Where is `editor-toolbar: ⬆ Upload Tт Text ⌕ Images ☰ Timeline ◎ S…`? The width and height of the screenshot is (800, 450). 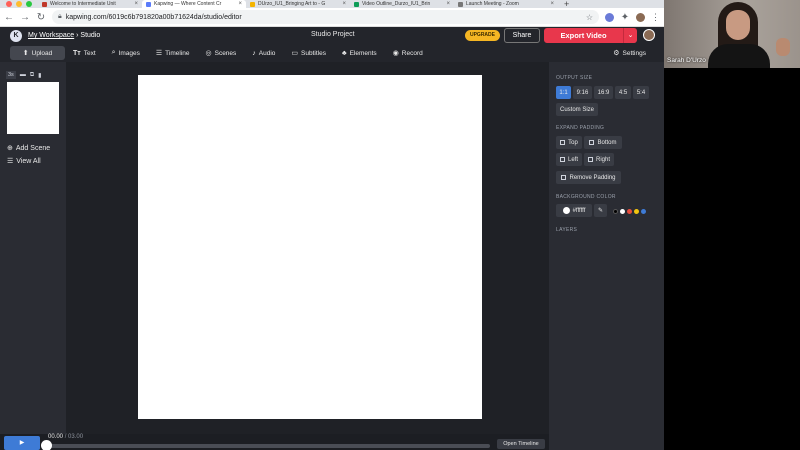
editor-toolbar: ⬆ Upload Tт Text ⌕ Images ☰ Timeline ◎ S… is located at coordinates (332, 53).